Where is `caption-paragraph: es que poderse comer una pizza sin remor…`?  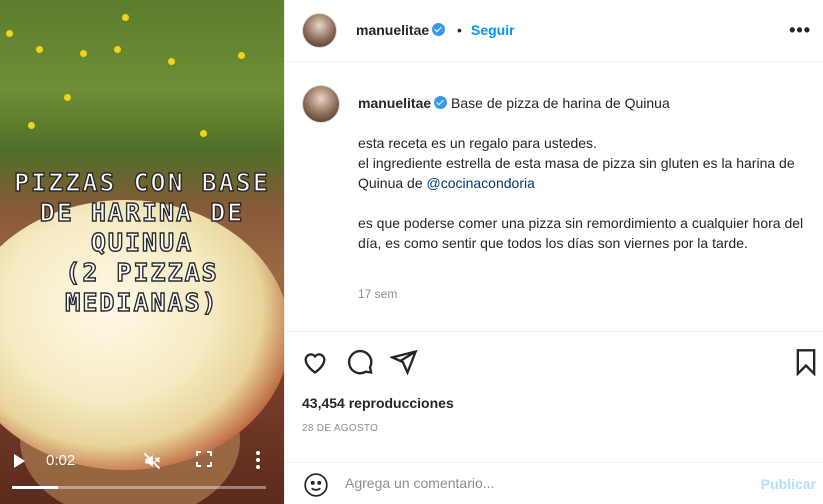 caption-paragraph: es que poderse comer una pizza sin remor… is located at coordinates (581, 233).